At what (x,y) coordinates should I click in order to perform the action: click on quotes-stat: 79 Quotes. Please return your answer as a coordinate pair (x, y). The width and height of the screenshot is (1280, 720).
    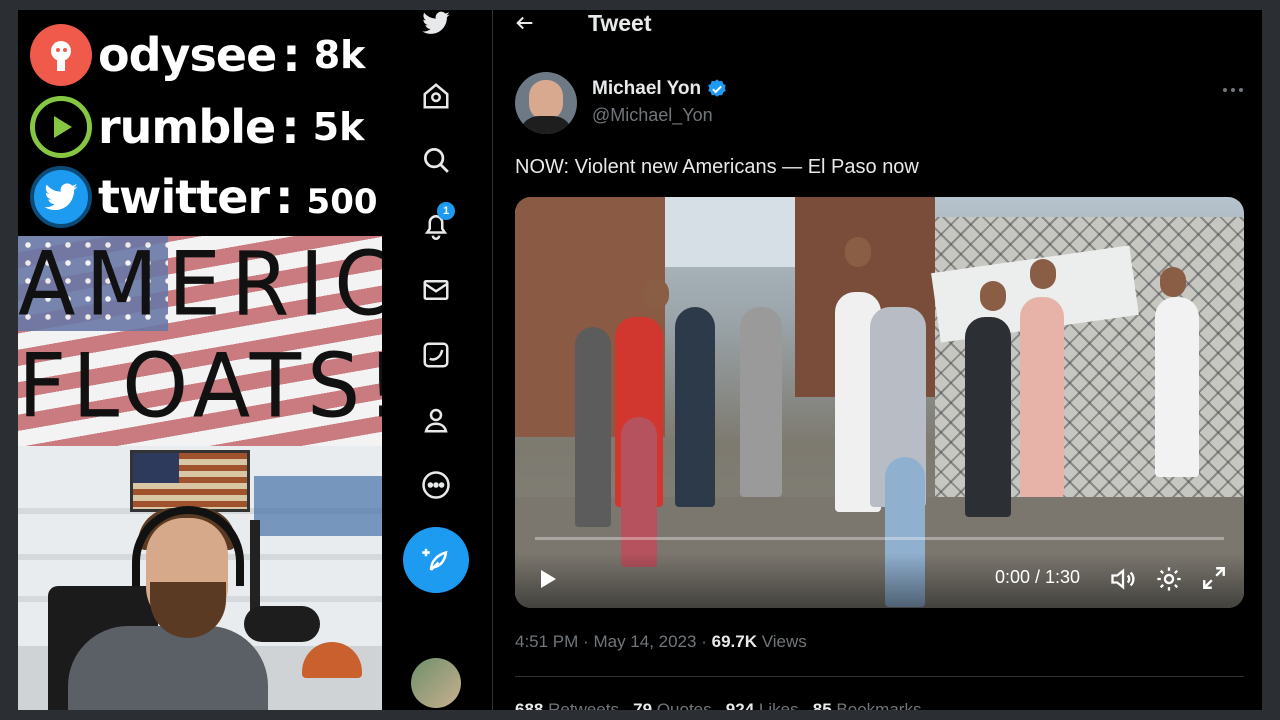
    Looking at the image, I should click on (672, 705).